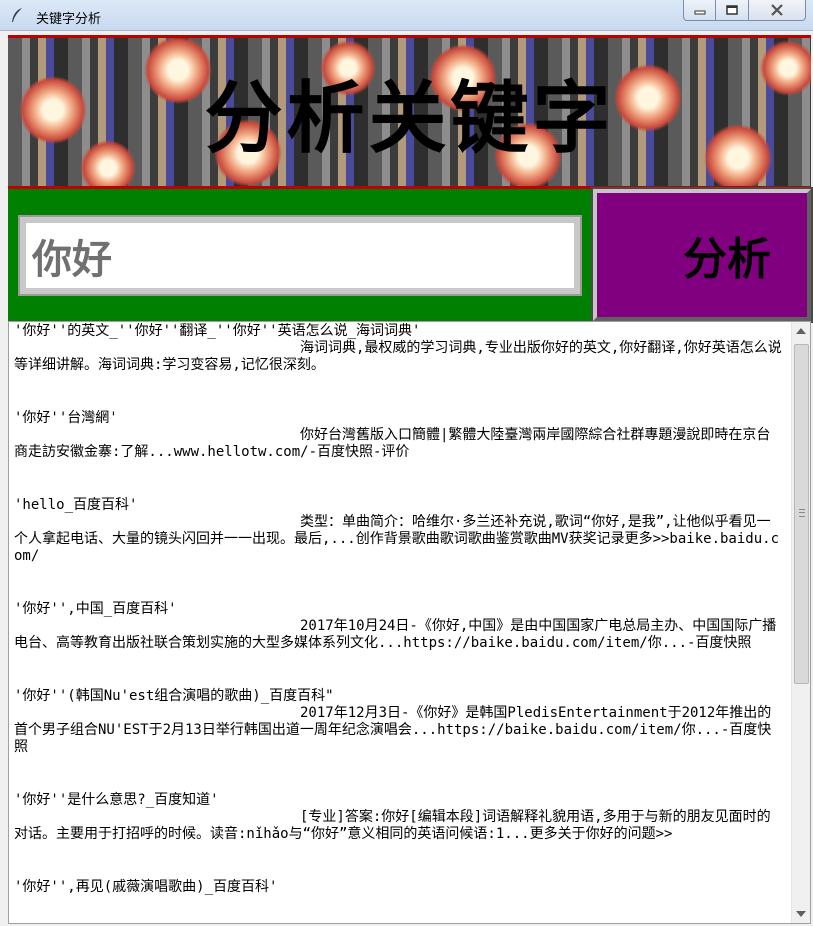 This screenshot has width=813, height=926. What do you see at coordinates (174, 696) in the screenshot?
I see `result-title: '你好''(韩国Nu'est组合演唱的歌曲)_百度百科"` at bounding box center [174, 696].